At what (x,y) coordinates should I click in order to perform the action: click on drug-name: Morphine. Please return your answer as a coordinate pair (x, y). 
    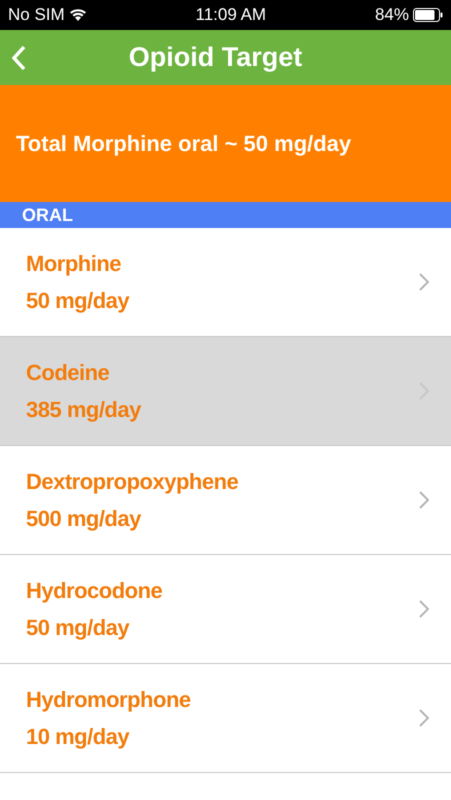
    Looking at the image, I should click on (74, 264).